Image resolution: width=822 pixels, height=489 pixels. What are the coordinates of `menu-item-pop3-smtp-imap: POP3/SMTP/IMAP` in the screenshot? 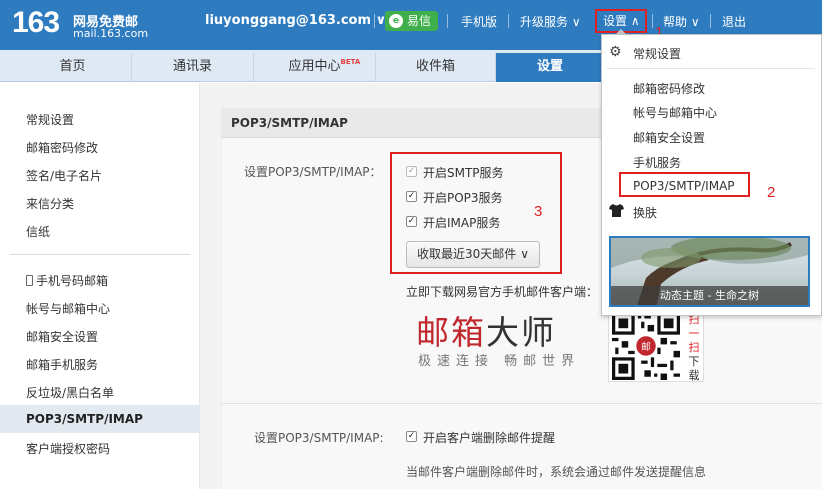 It's located at (684, 186).